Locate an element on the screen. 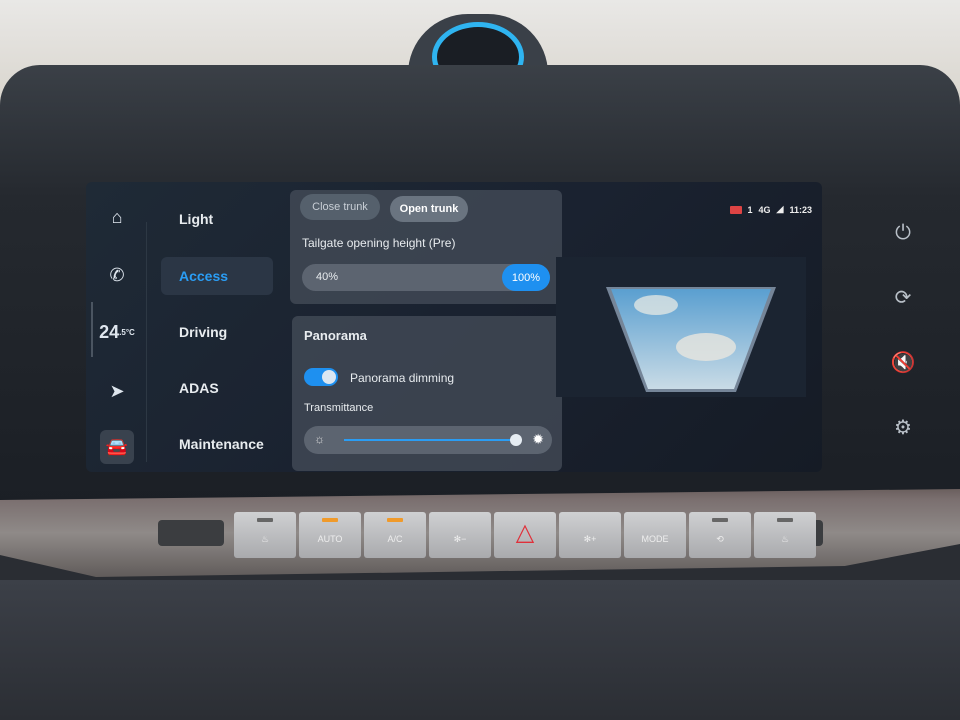 The width and height of the screenshot is (960, 720). scroll-indicator is located at coordinates (92, 329).